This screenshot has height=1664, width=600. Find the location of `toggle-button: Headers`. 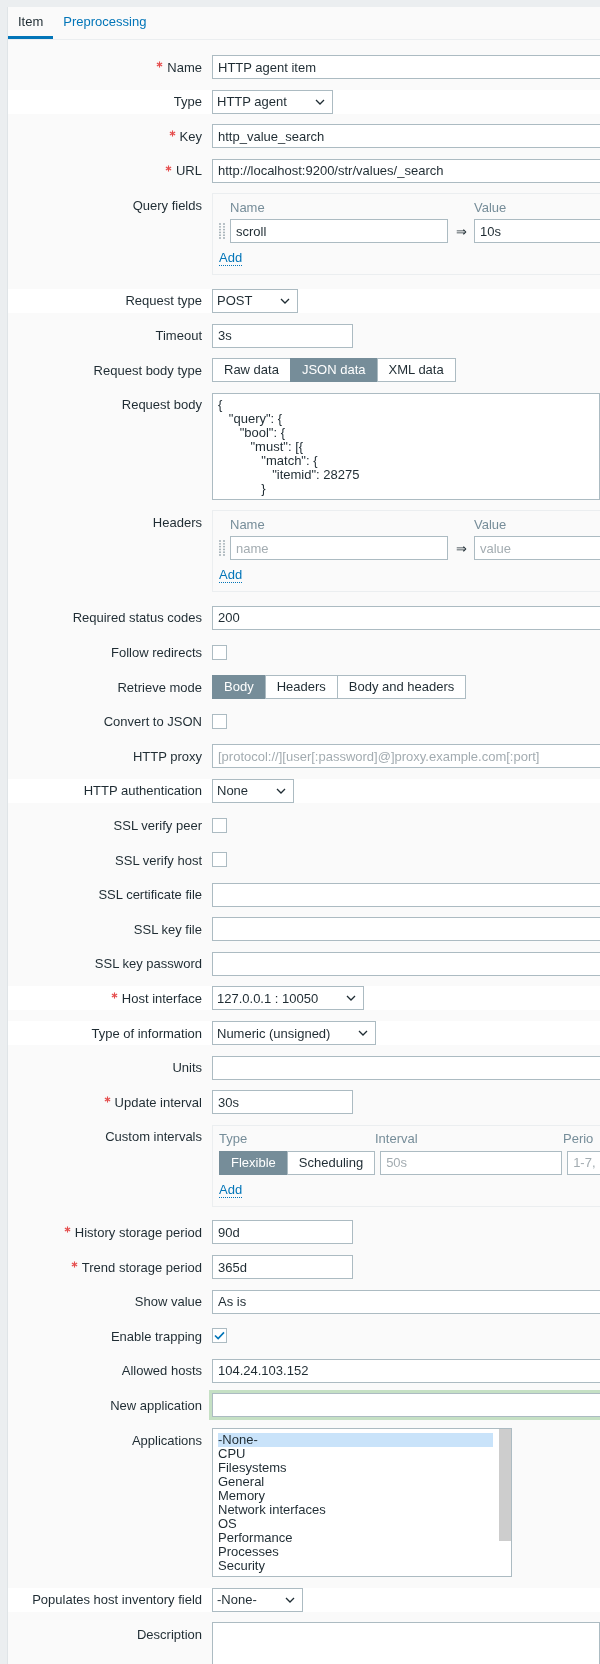

toggle-button: Headers is located at coordinates (301, 687).